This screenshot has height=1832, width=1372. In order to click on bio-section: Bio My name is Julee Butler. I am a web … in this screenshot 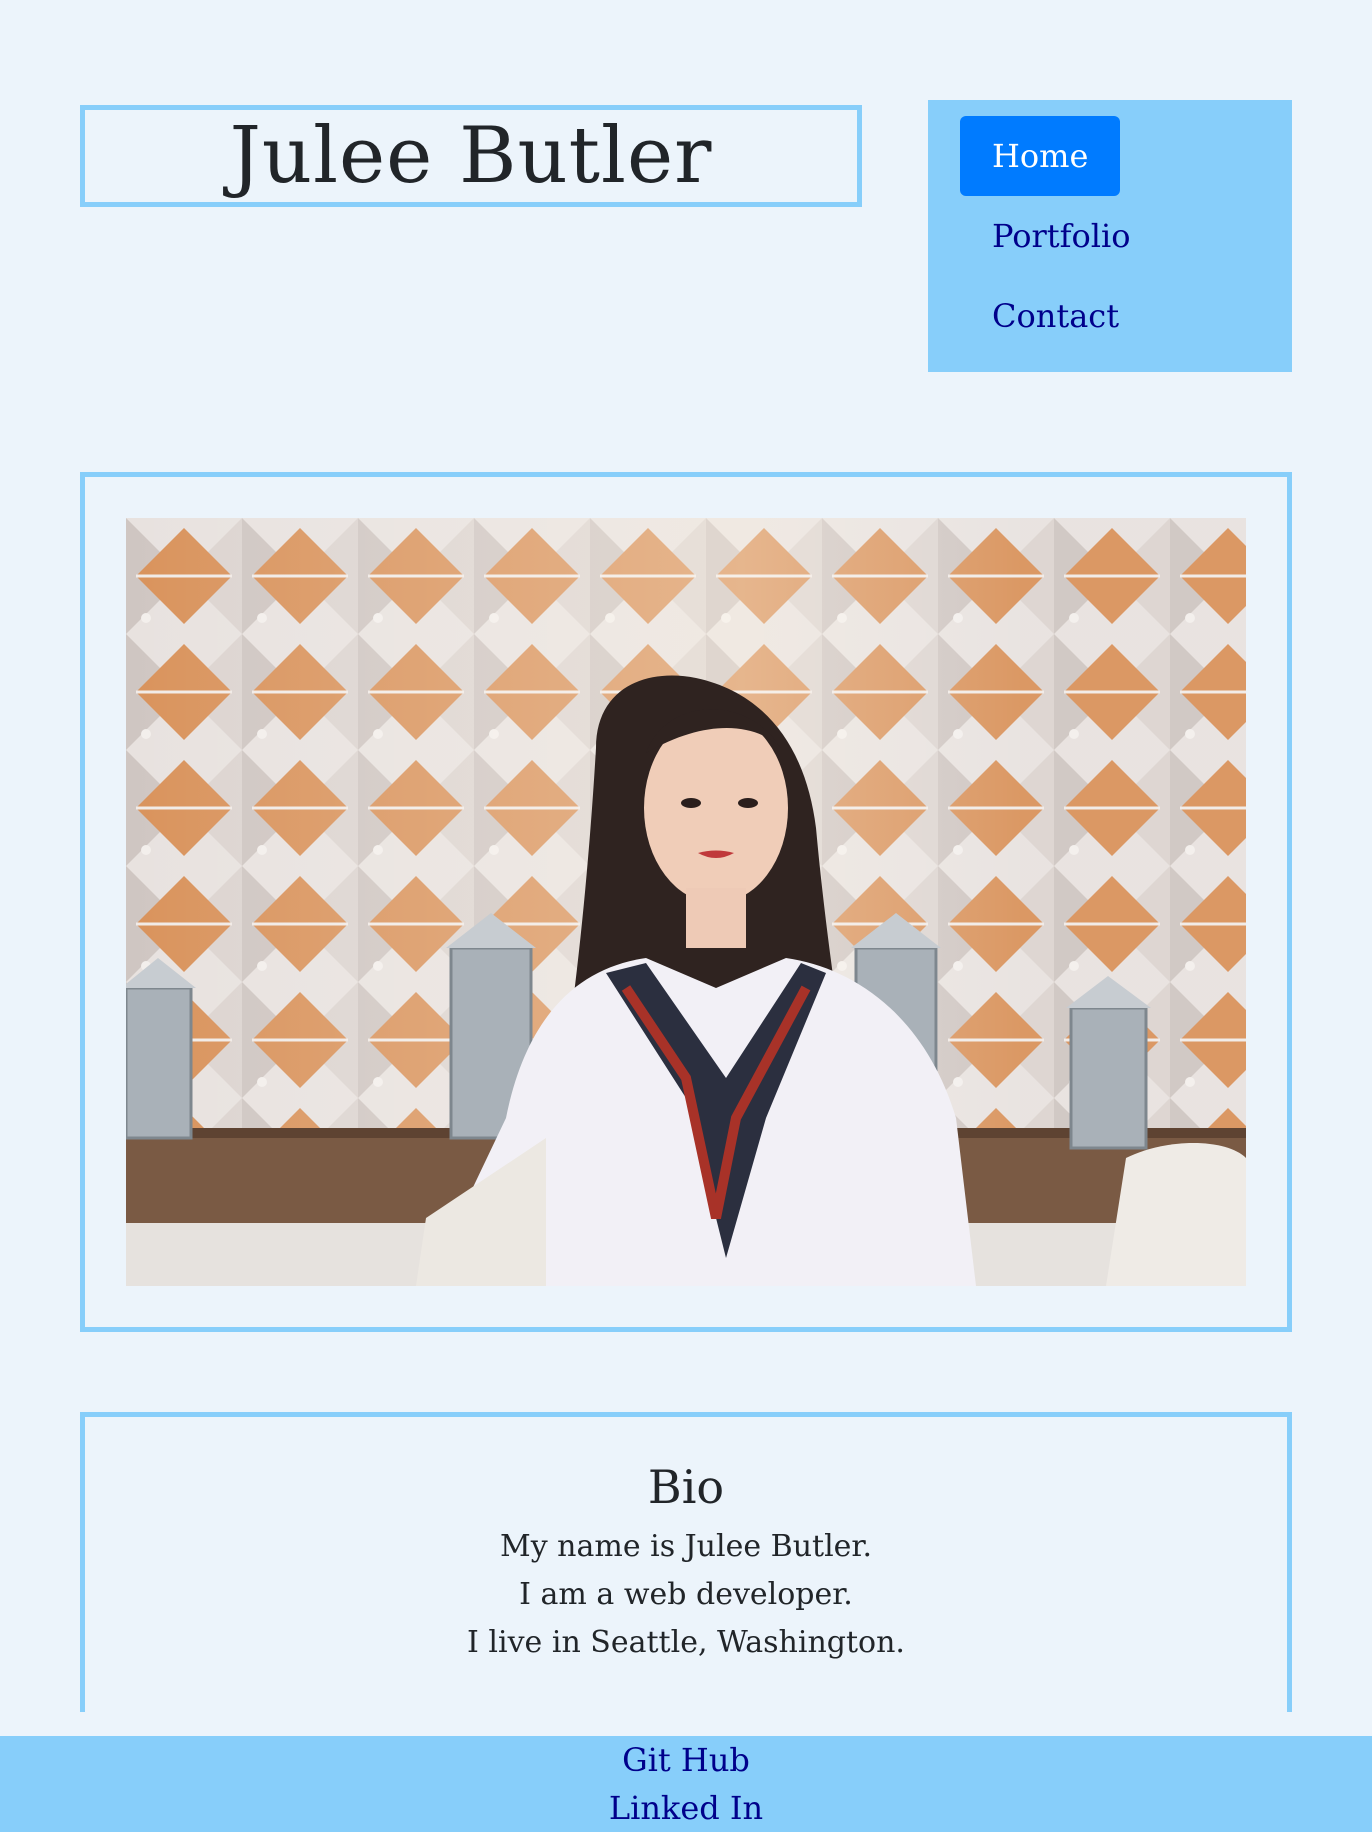, I will do `click(686, 1562)`.